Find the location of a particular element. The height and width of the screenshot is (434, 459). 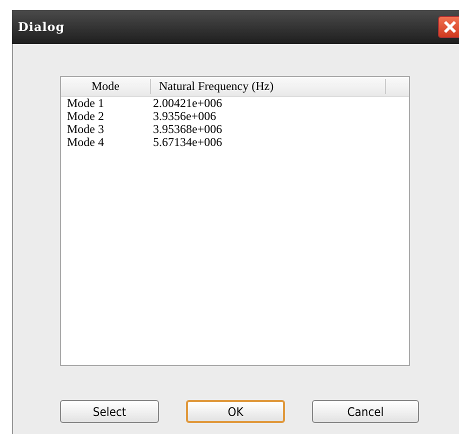

window-title: Dialog is located at coordinates (41, 27).